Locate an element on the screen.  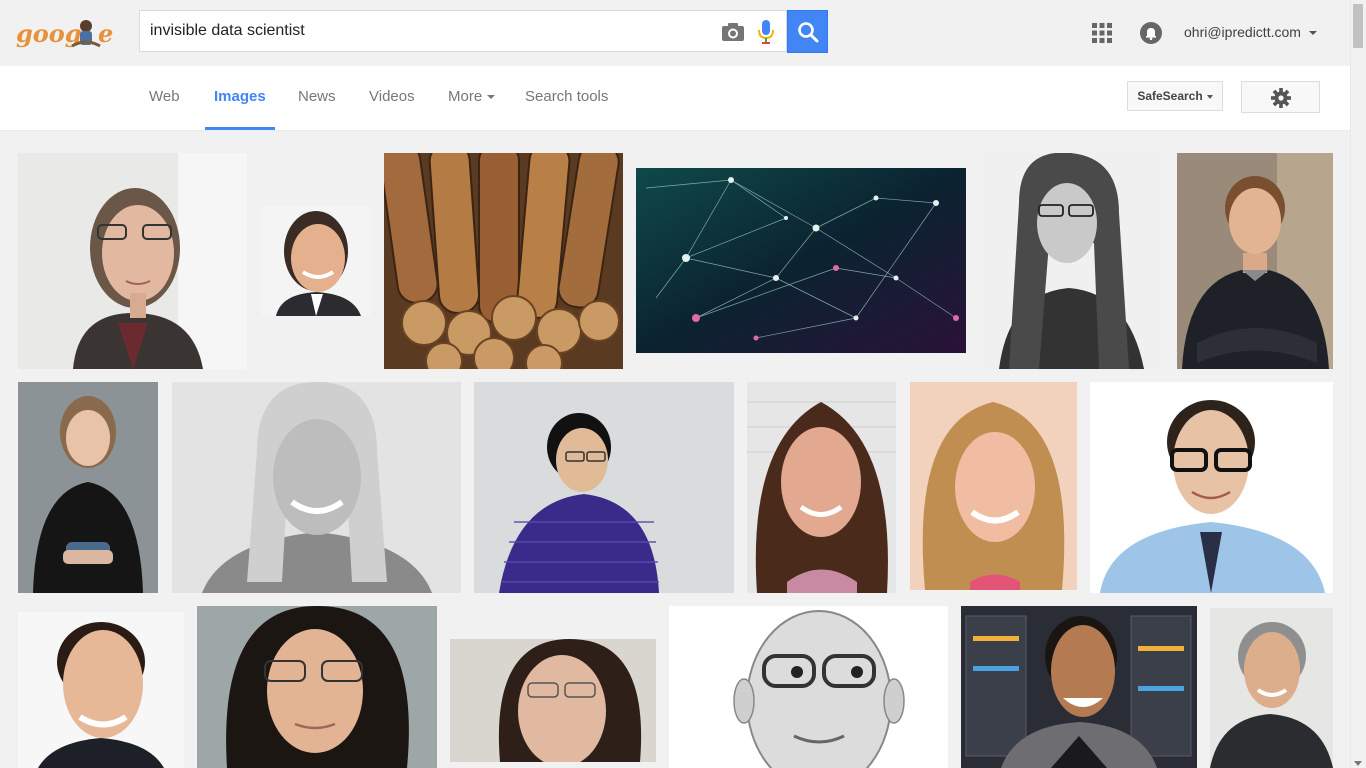
settings-button is located at coordinates (1280, 97).